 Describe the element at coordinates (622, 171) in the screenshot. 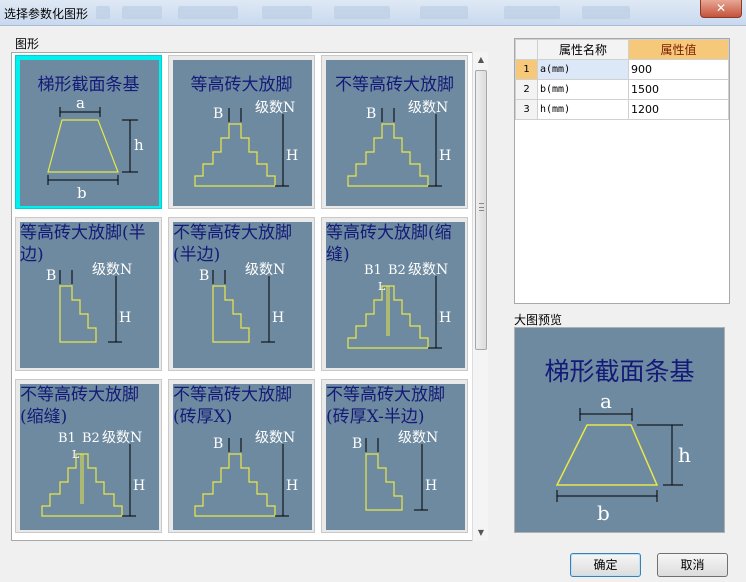

I see `property-grid: 属性名称 属性值 1 a(mm) 900 2 b(mm) 1500 3 h(mm) 1200` at that location.